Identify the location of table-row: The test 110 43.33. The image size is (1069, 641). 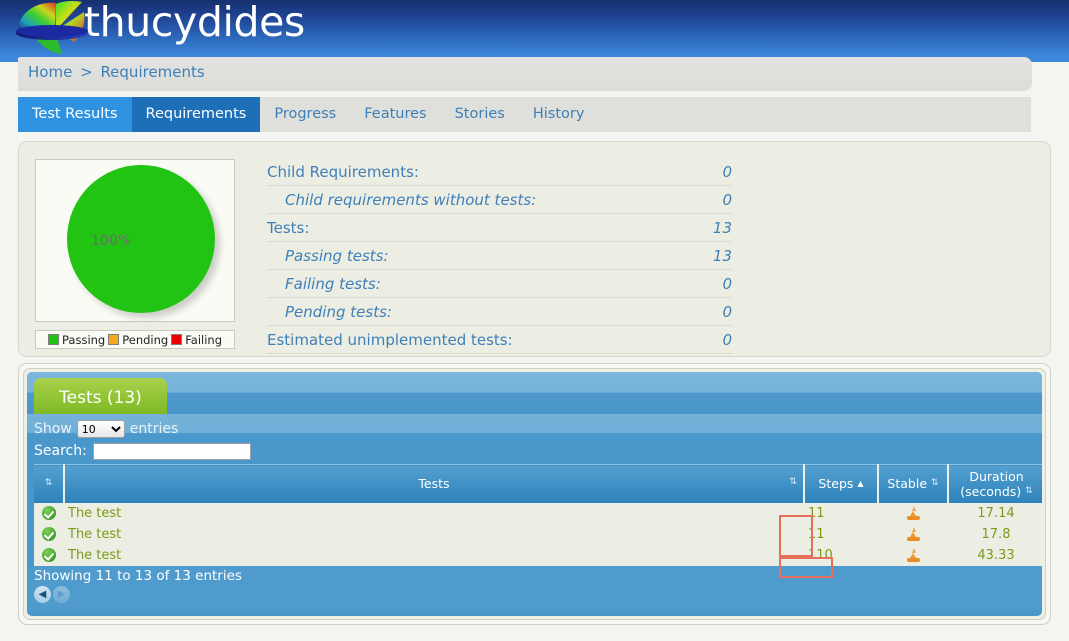
(538, 555).